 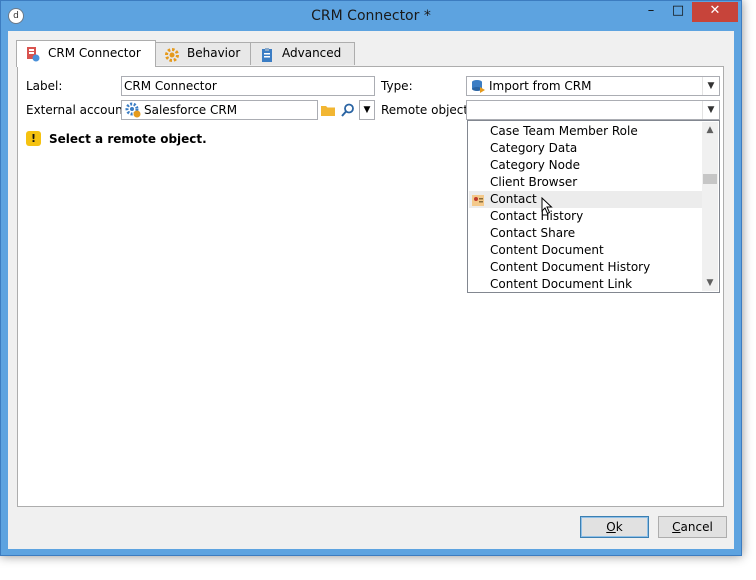 What do you see at coordinates (710, 206) in the screenshot?
I see `dropdown-scrollbar: ▲ ▼` at bounding box center [710, 206].